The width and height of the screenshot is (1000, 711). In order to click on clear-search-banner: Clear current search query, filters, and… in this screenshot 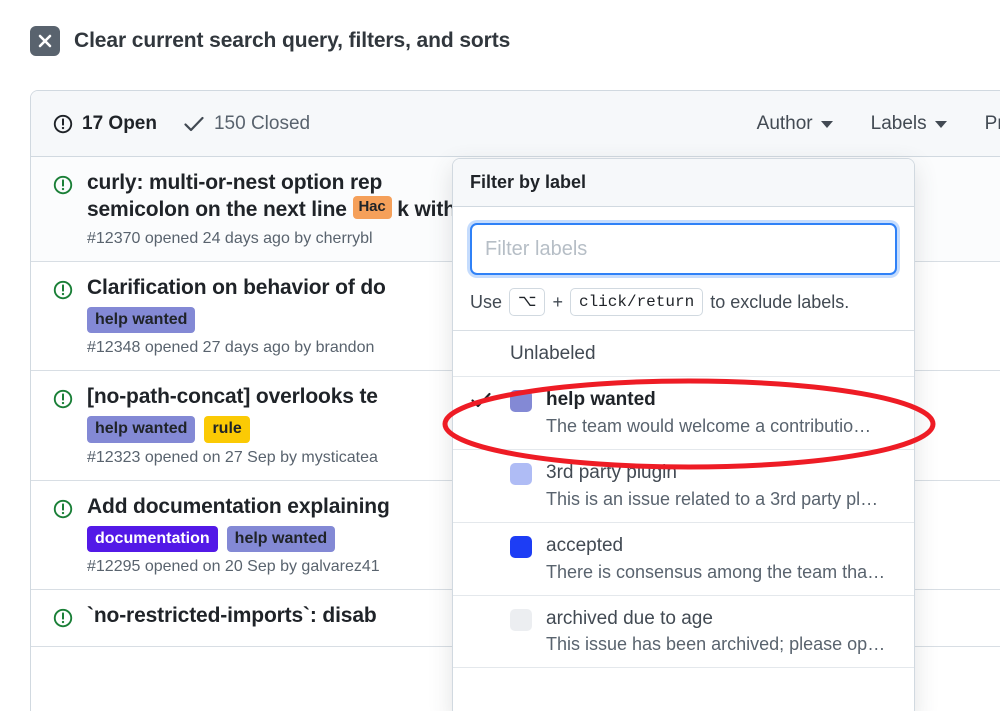, I will do `click(270, 41)`.